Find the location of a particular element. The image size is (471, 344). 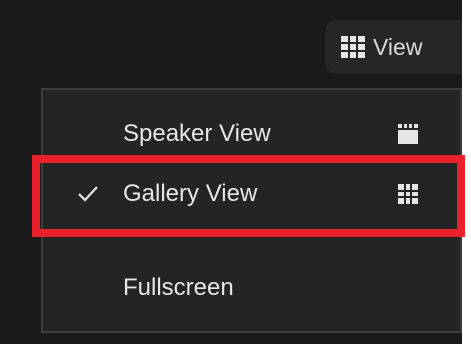

view-button: View is located at coordinates (393, 47).